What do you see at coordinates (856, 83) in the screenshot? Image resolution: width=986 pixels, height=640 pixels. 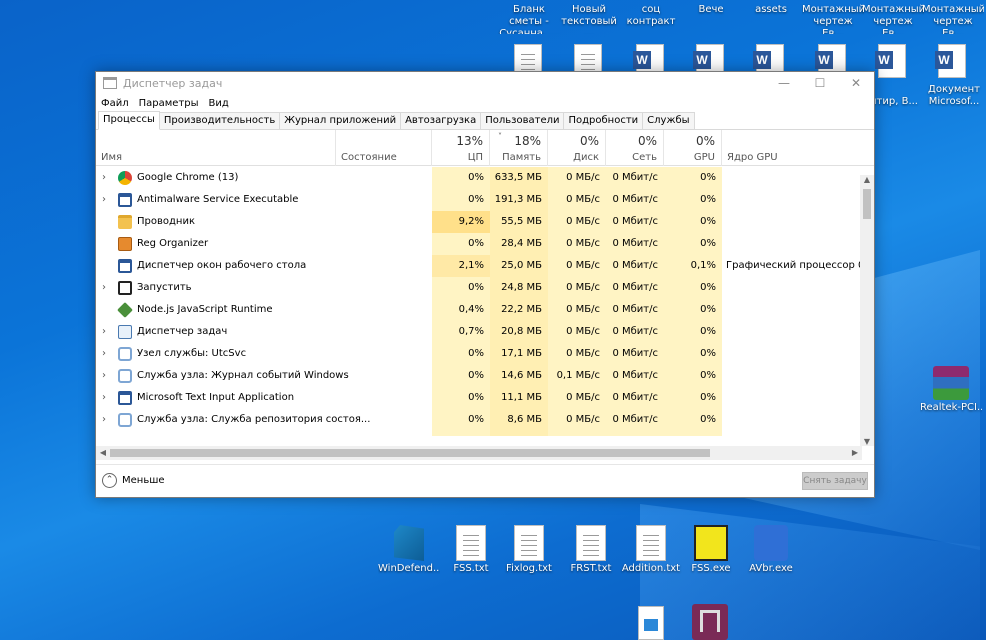 I see `close-button: ✕` at bounding box center [856, 83].